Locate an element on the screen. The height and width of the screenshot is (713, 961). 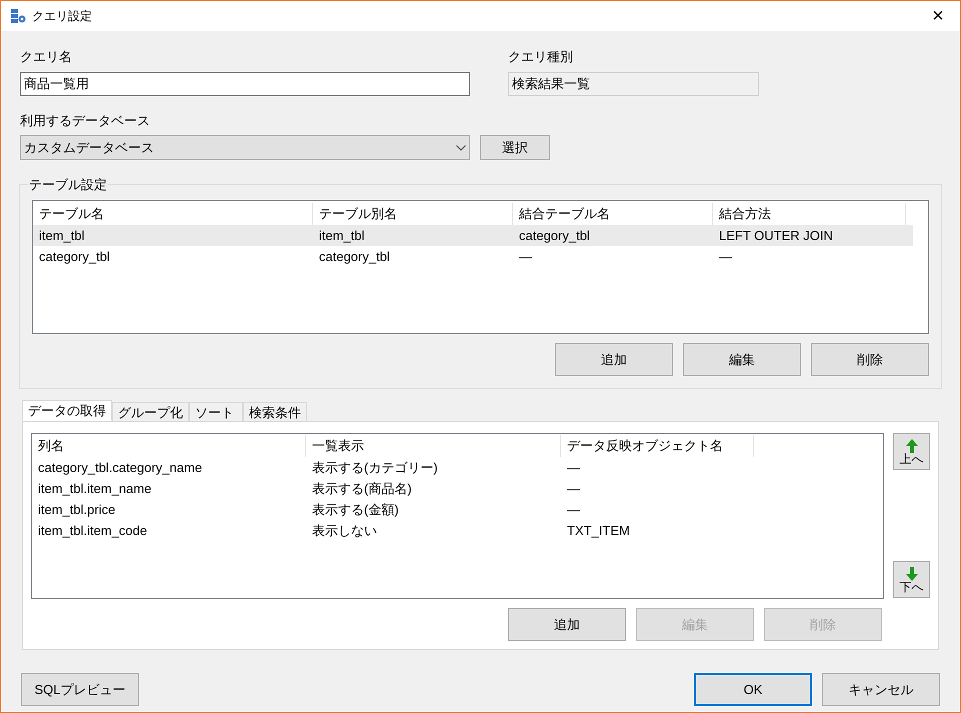
window-title: クエリ設定 is located at coordinates (62, 16).